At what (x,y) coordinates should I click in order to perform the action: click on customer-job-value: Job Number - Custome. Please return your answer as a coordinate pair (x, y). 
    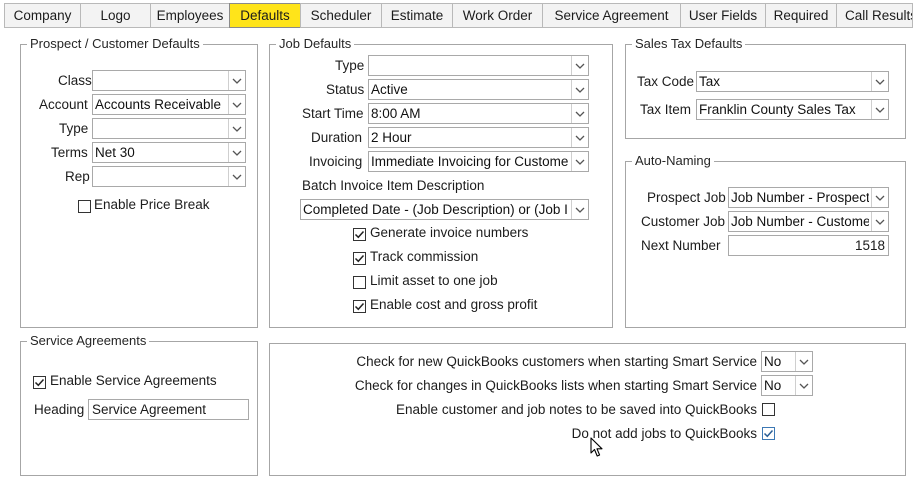
    Looking at the image, I should click on (800, 221).